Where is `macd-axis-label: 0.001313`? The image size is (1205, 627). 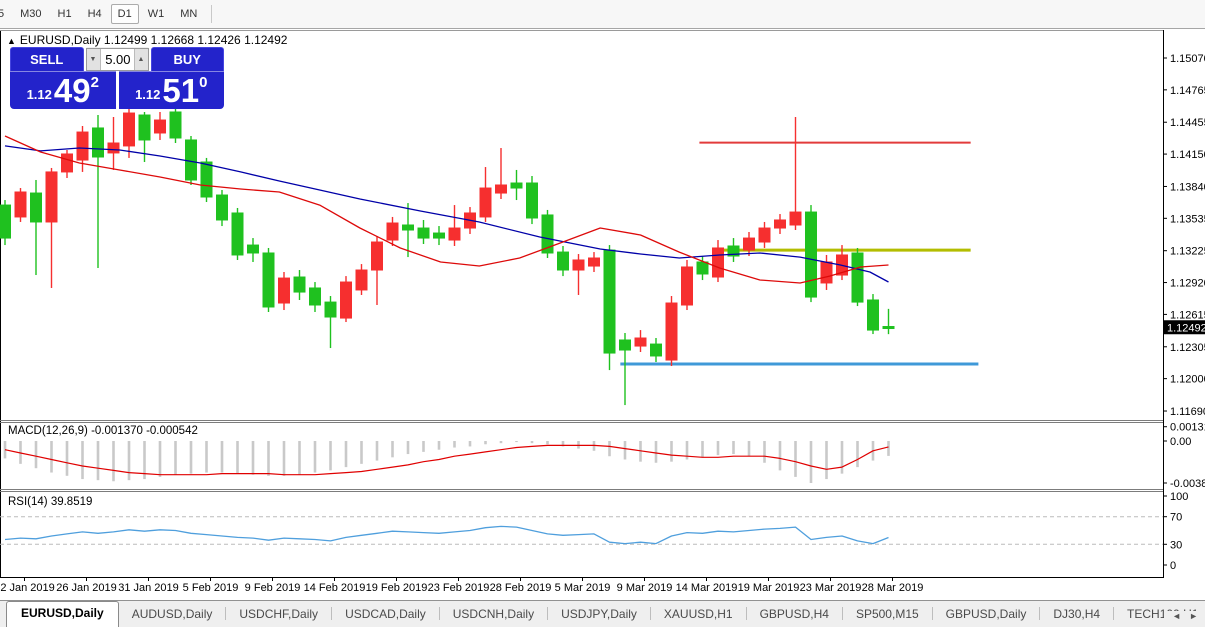 macd-axis-label: 0.001313 is located at coordinates (1187, 428).